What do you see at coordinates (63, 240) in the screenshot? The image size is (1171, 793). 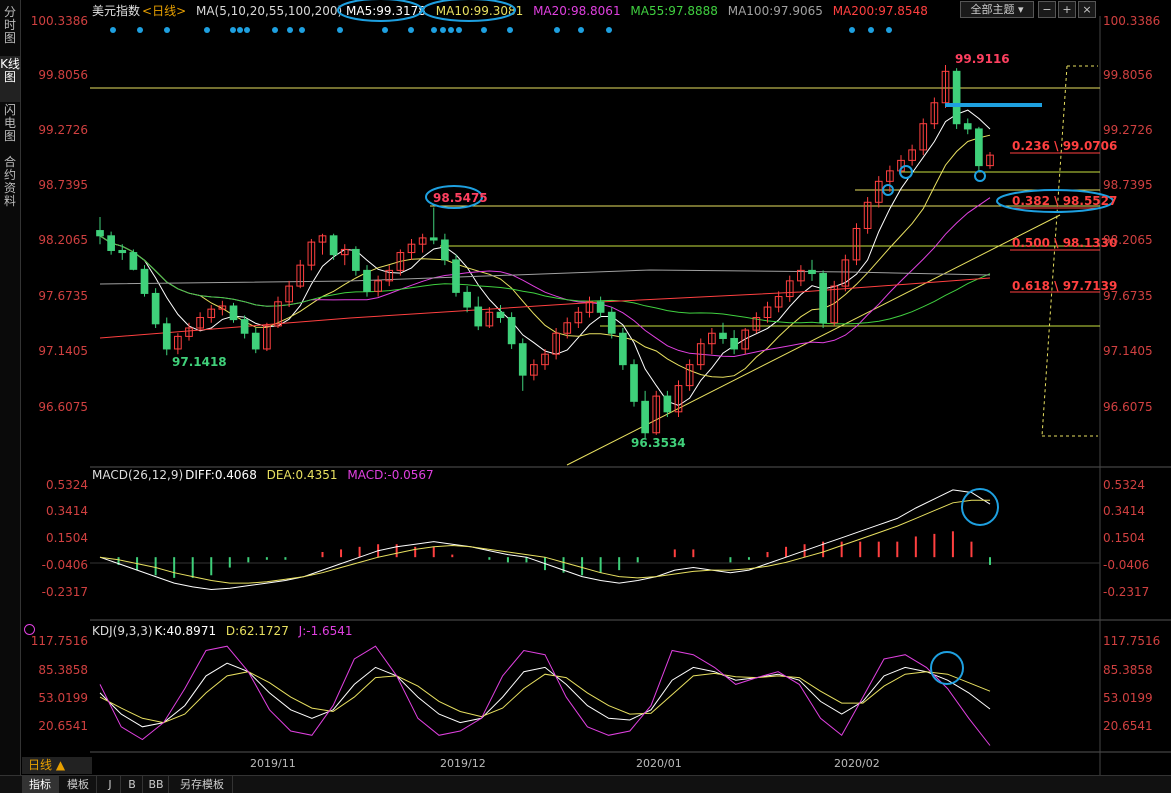 I see `price-tick-left-4: 98.2065` at bounding box center [63, 240].